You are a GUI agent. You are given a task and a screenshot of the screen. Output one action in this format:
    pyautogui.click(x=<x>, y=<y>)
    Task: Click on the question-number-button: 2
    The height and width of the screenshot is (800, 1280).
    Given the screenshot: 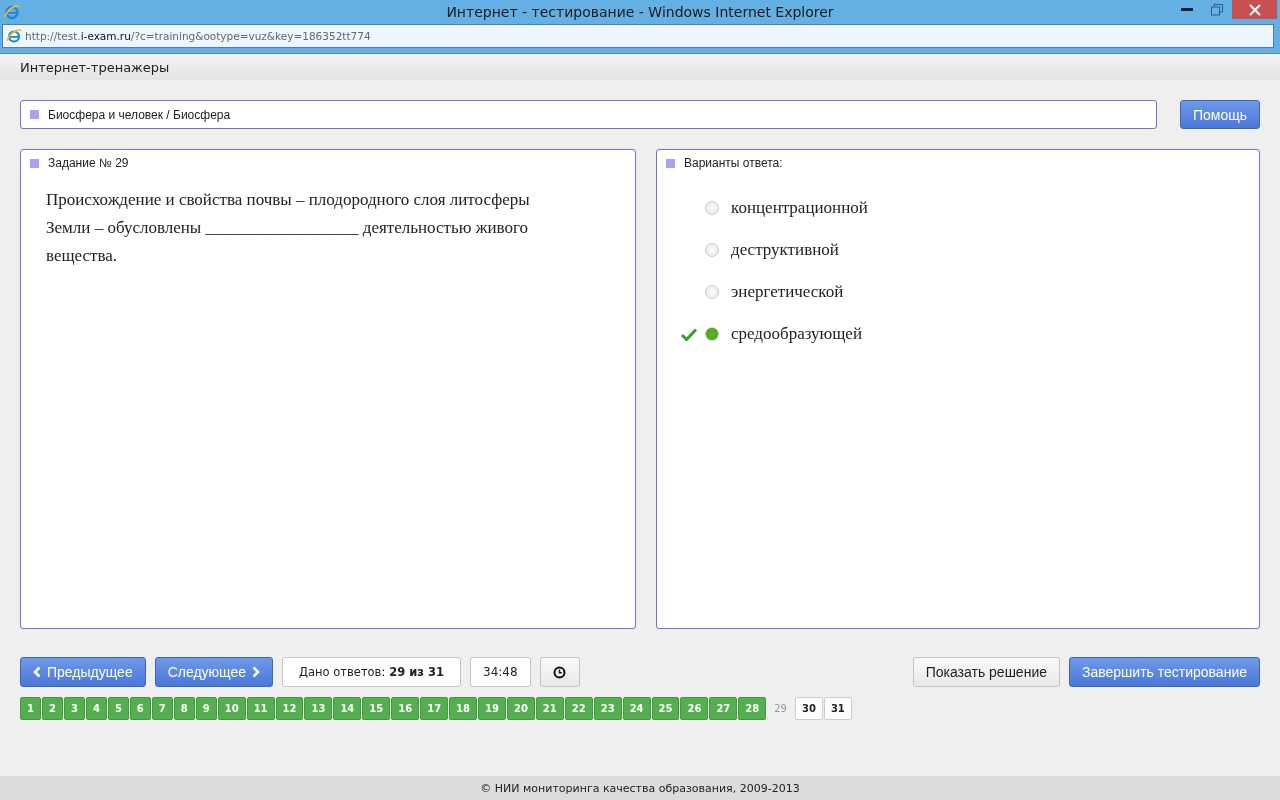 What is the action you would take?
    pyautogui.click(x=52, y=708)
    